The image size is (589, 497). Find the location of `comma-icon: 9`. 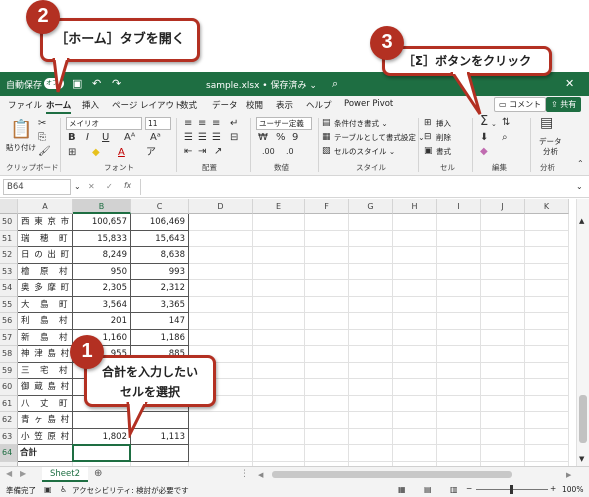

comma-icon: 9 is located at coordinates (295, 138).